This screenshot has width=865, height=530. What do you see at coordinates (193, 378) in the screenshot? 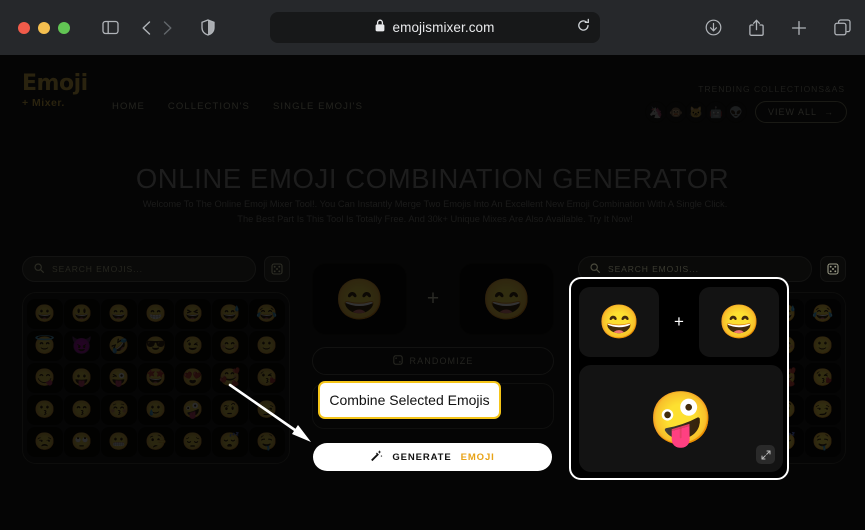
I see `emoji-grid-cell: 😍` at bounding box center [193, 378].